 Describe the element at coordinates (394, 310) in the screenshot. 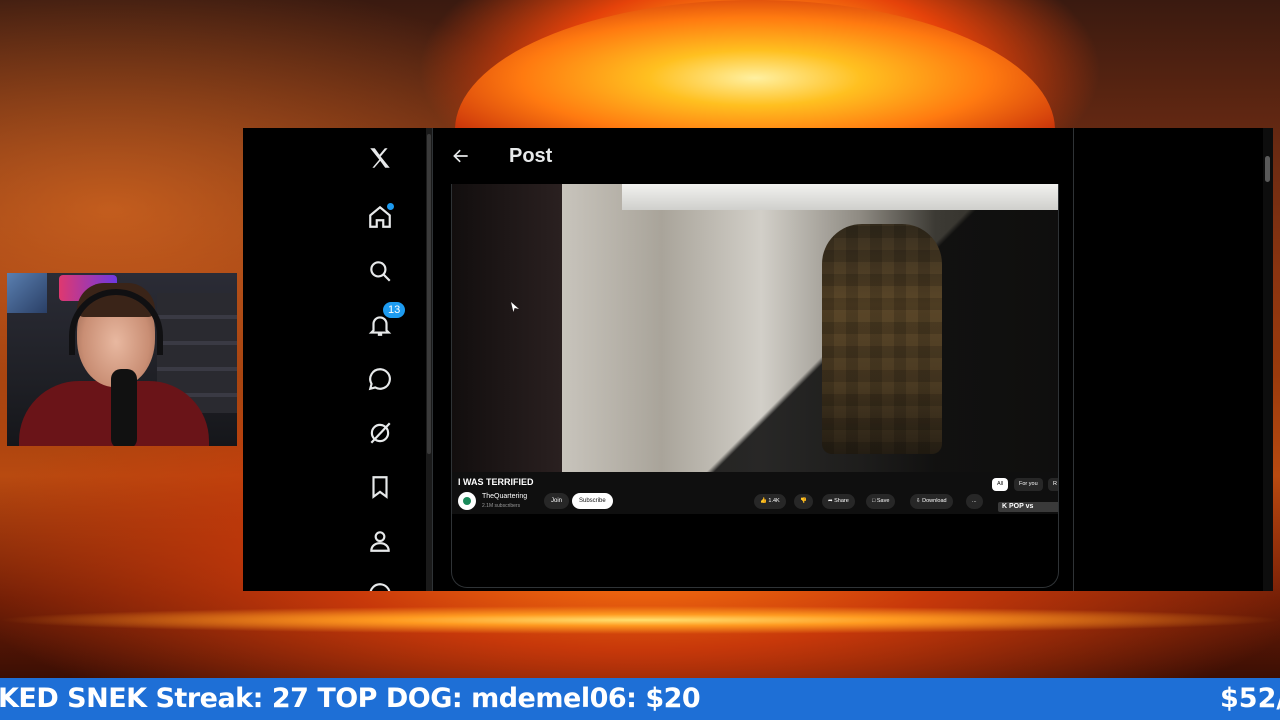

I see `notifications-badge: 13` at that location.